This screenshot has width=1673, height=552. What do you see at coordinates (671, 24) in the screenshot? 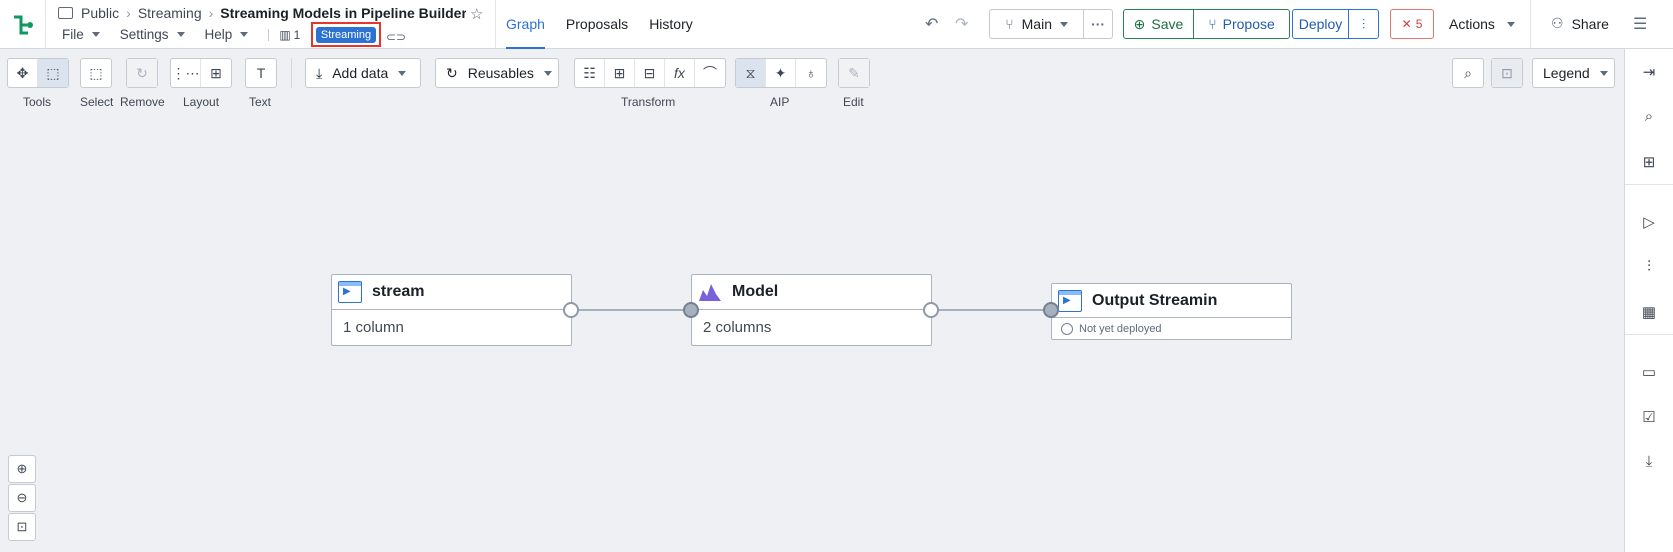
I see `tab-history: History` at bounding box center [671, 24].